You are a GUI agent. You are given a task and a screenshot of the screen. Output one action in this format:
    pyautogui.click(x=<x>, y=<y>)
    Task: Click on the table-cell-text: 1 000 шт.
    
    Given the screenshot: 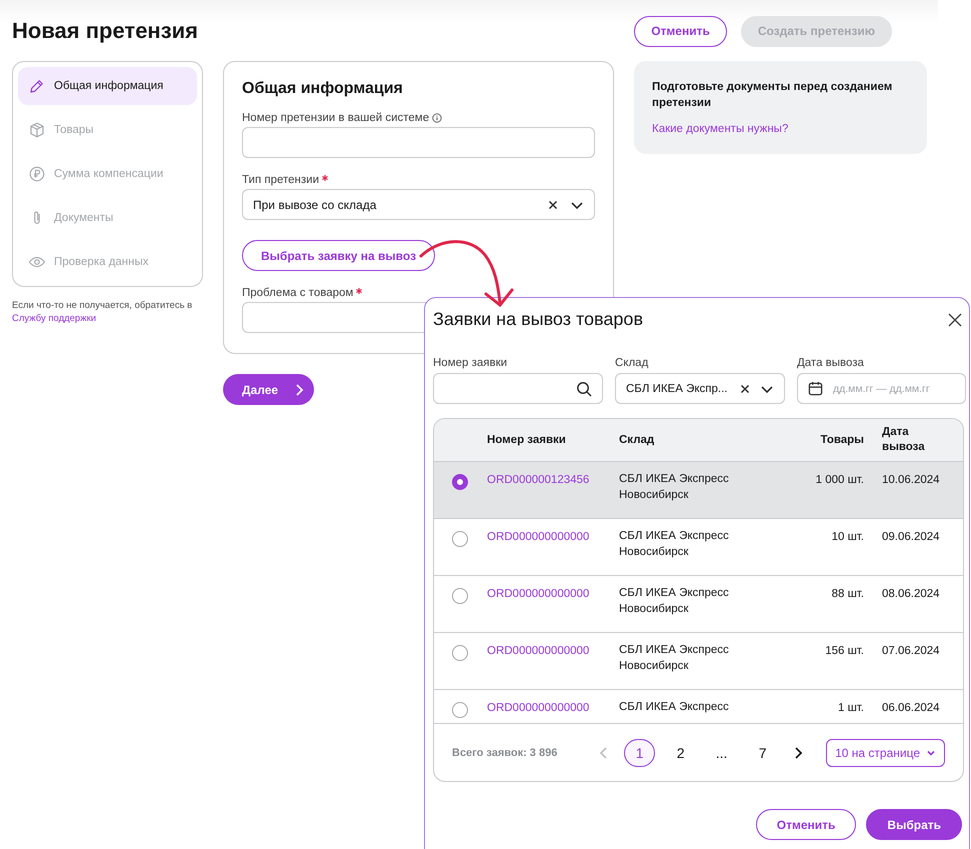 What is the action you would take?
    pyautogui.click(x=839, y=480)
    